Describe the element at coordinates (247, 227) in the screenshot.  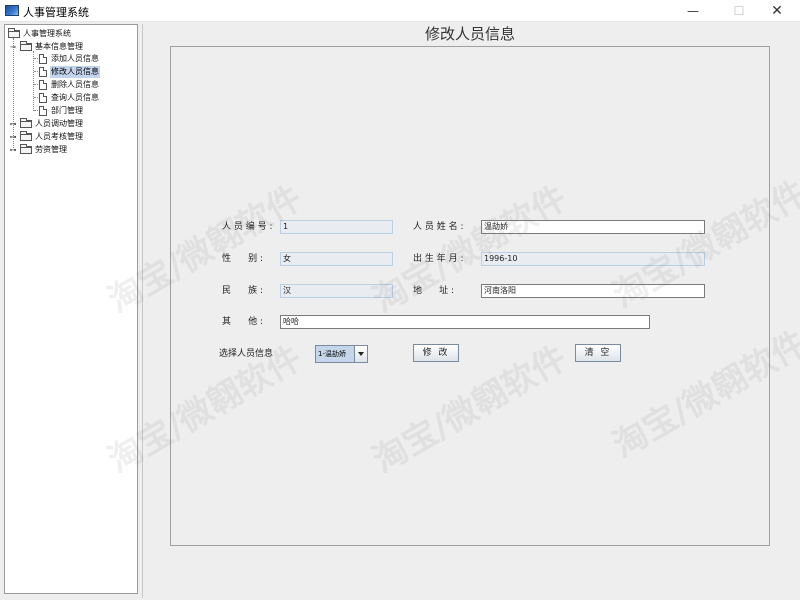
I see `person-id-label: 人 员 编 号 :` at that location.